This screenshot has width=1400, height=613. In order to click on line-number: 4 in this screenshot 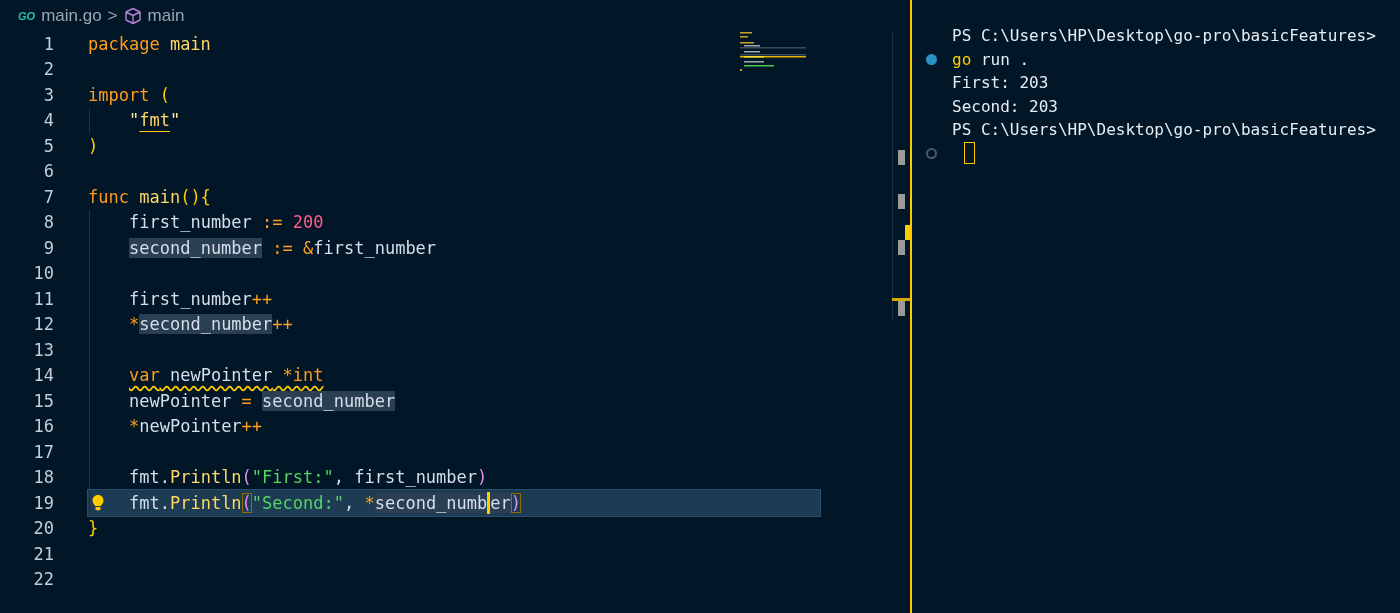, I will do `click(48, 120)`.